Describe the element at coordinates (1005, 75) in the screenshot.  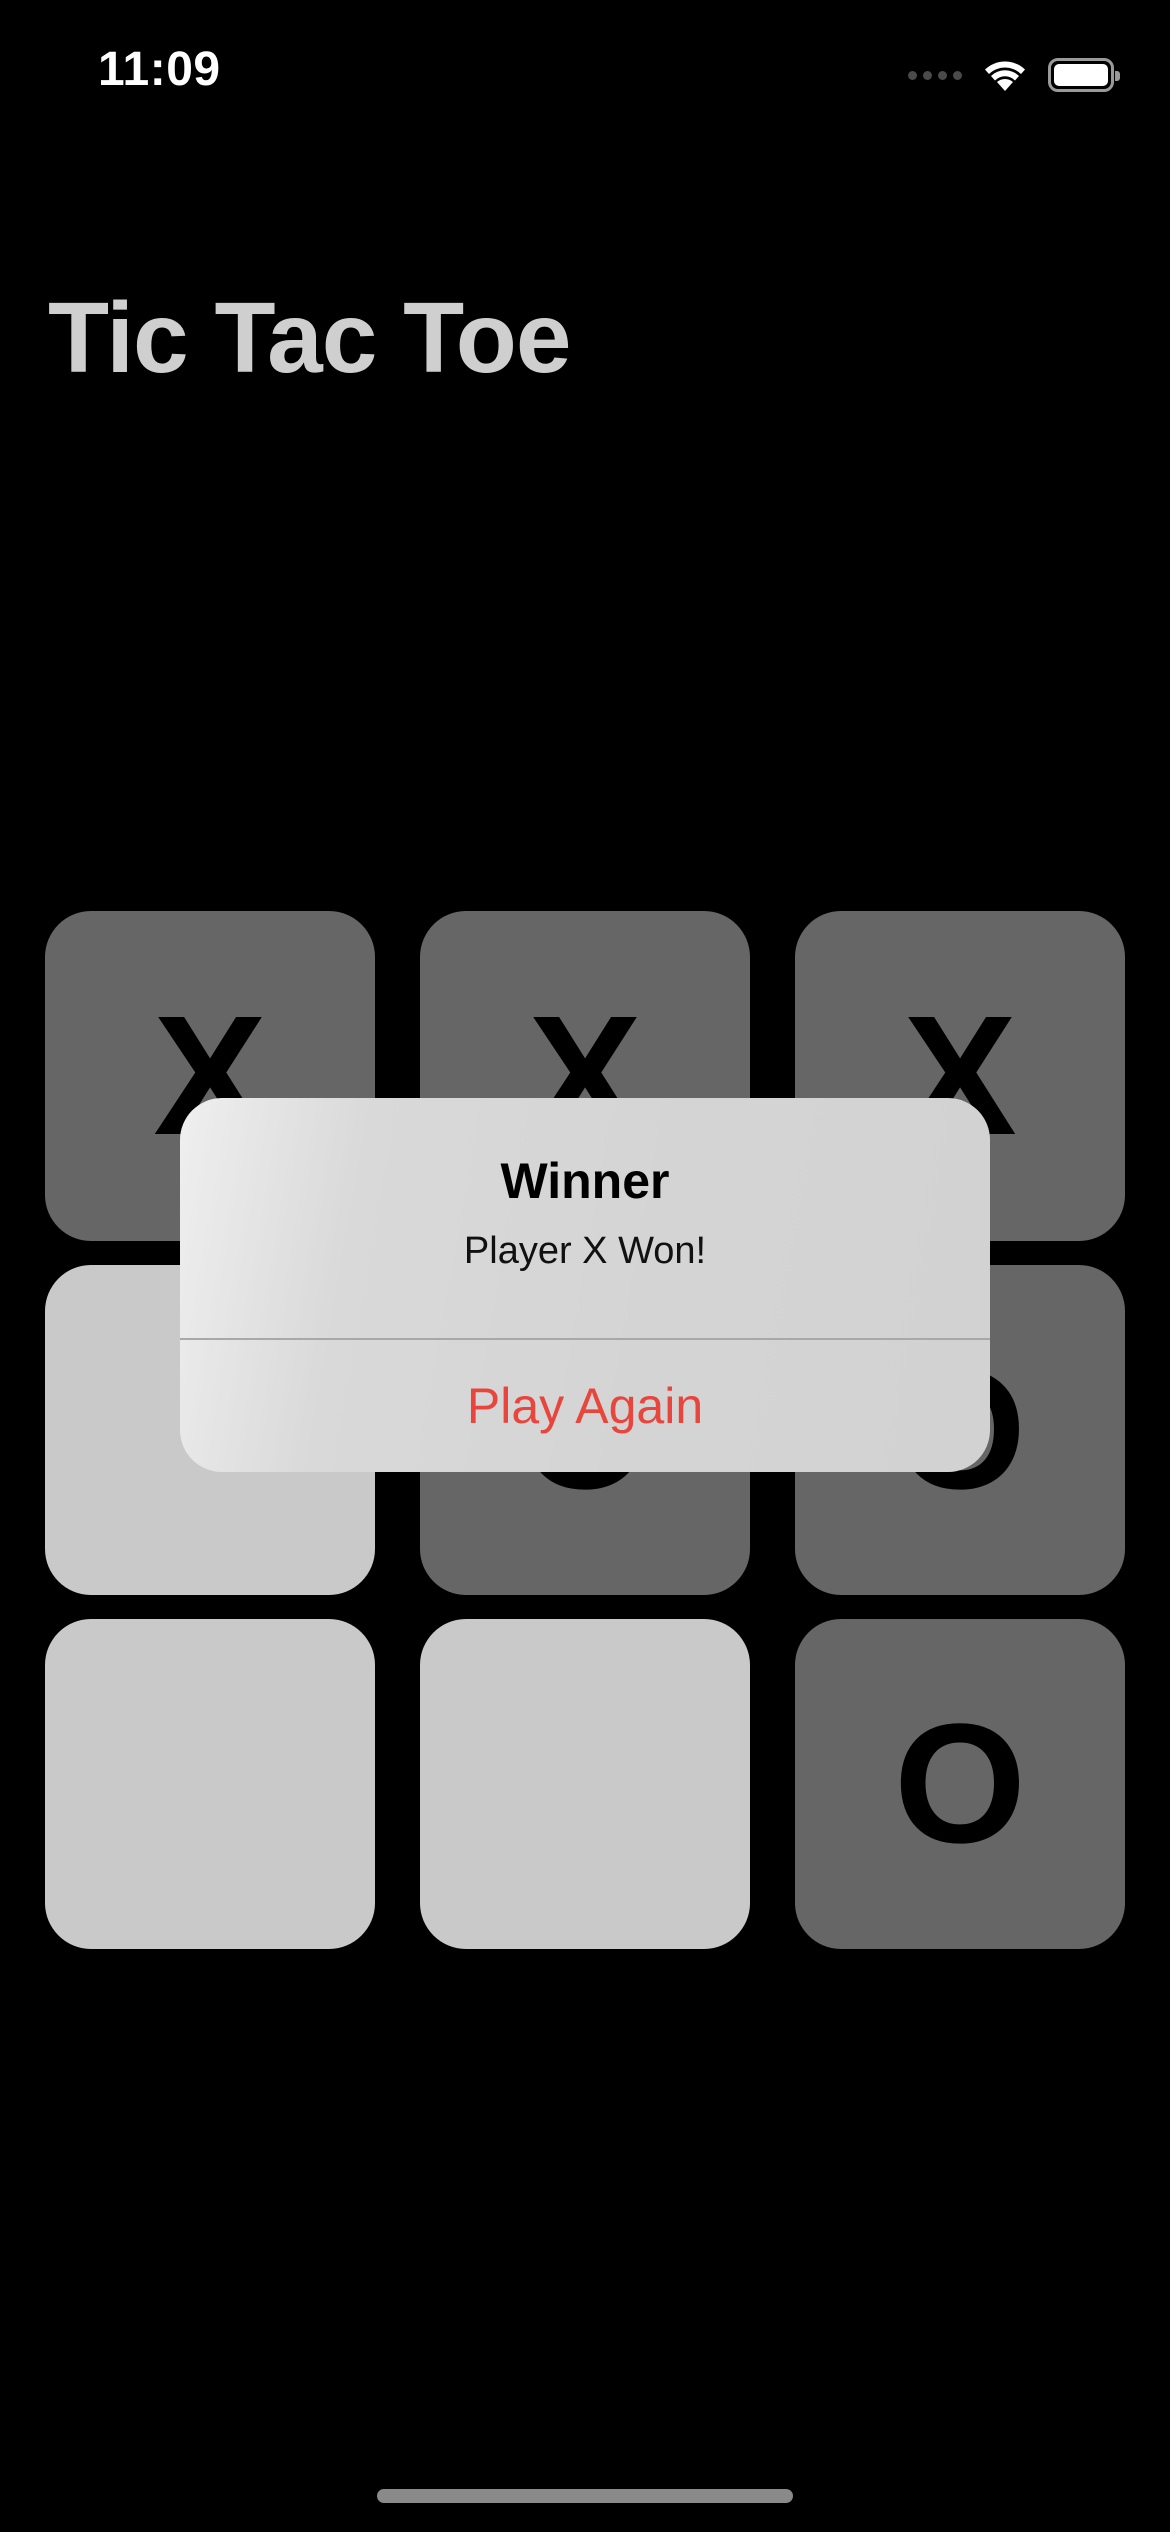
I see `wifi-icon` at that location.